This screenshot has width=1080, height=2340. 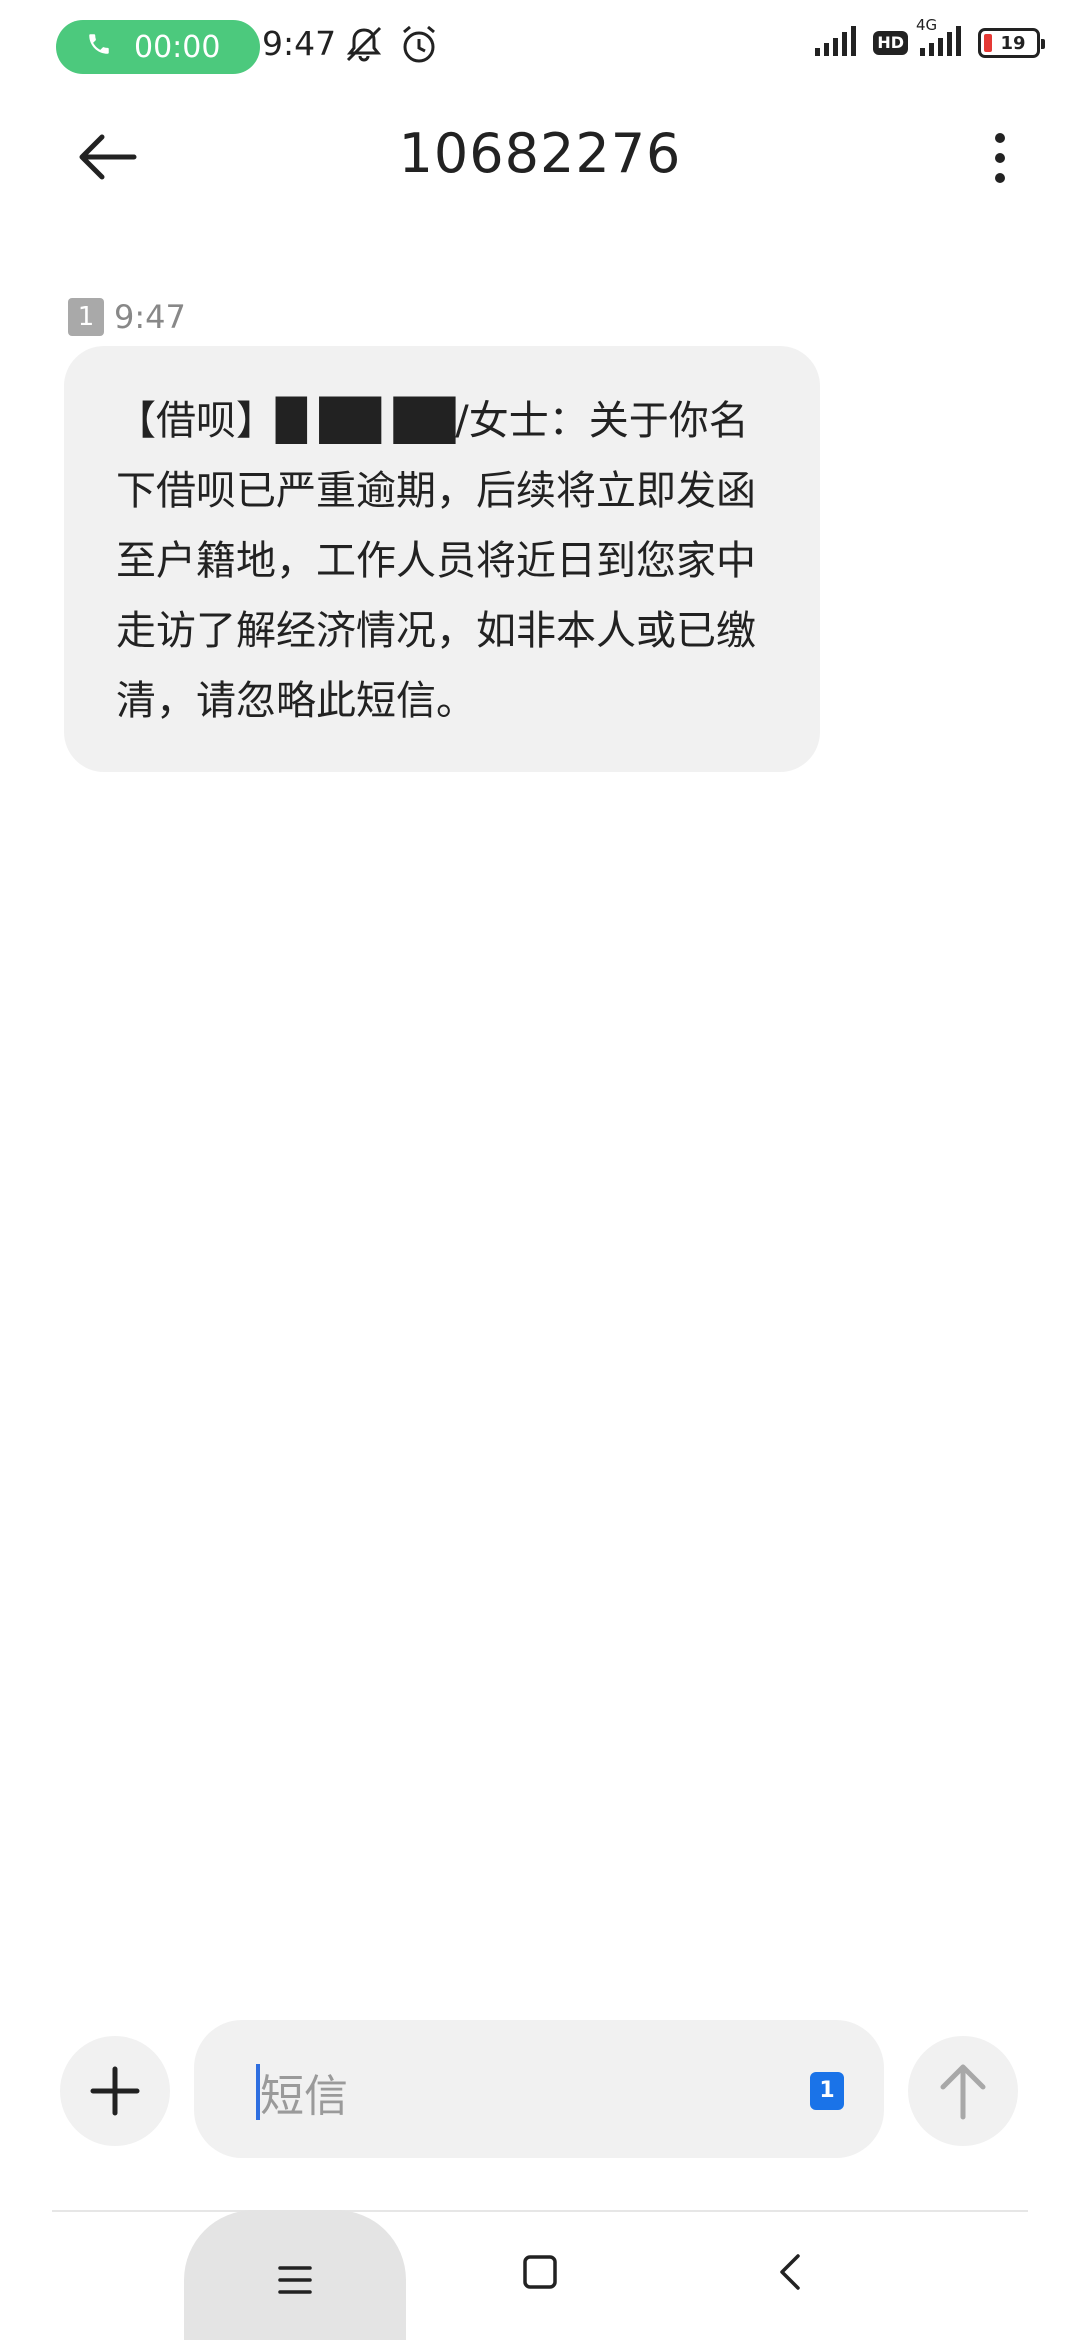 What do you see at coordinates (150, 317) in the screenshot?
I see `message-time: 9:47` at bounding box center [150, 317].